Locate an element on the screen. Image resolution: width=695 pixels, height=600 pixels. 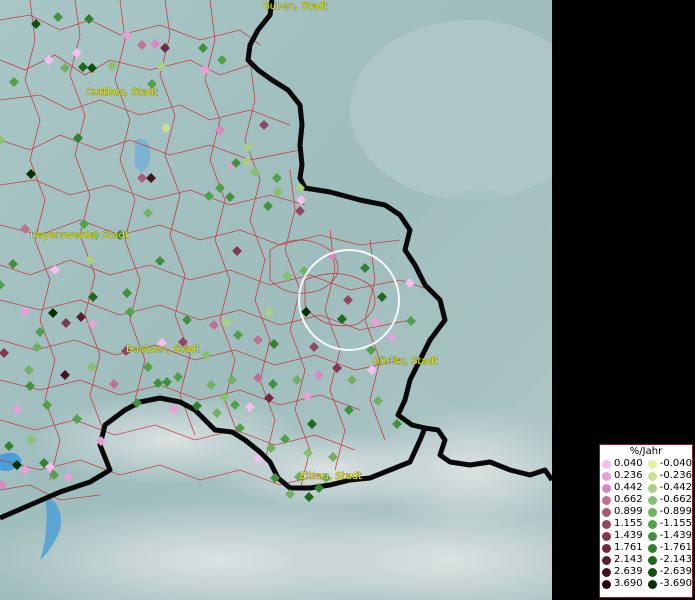
legend-value-negative: -2.639 is located at coordinates (675, 571).